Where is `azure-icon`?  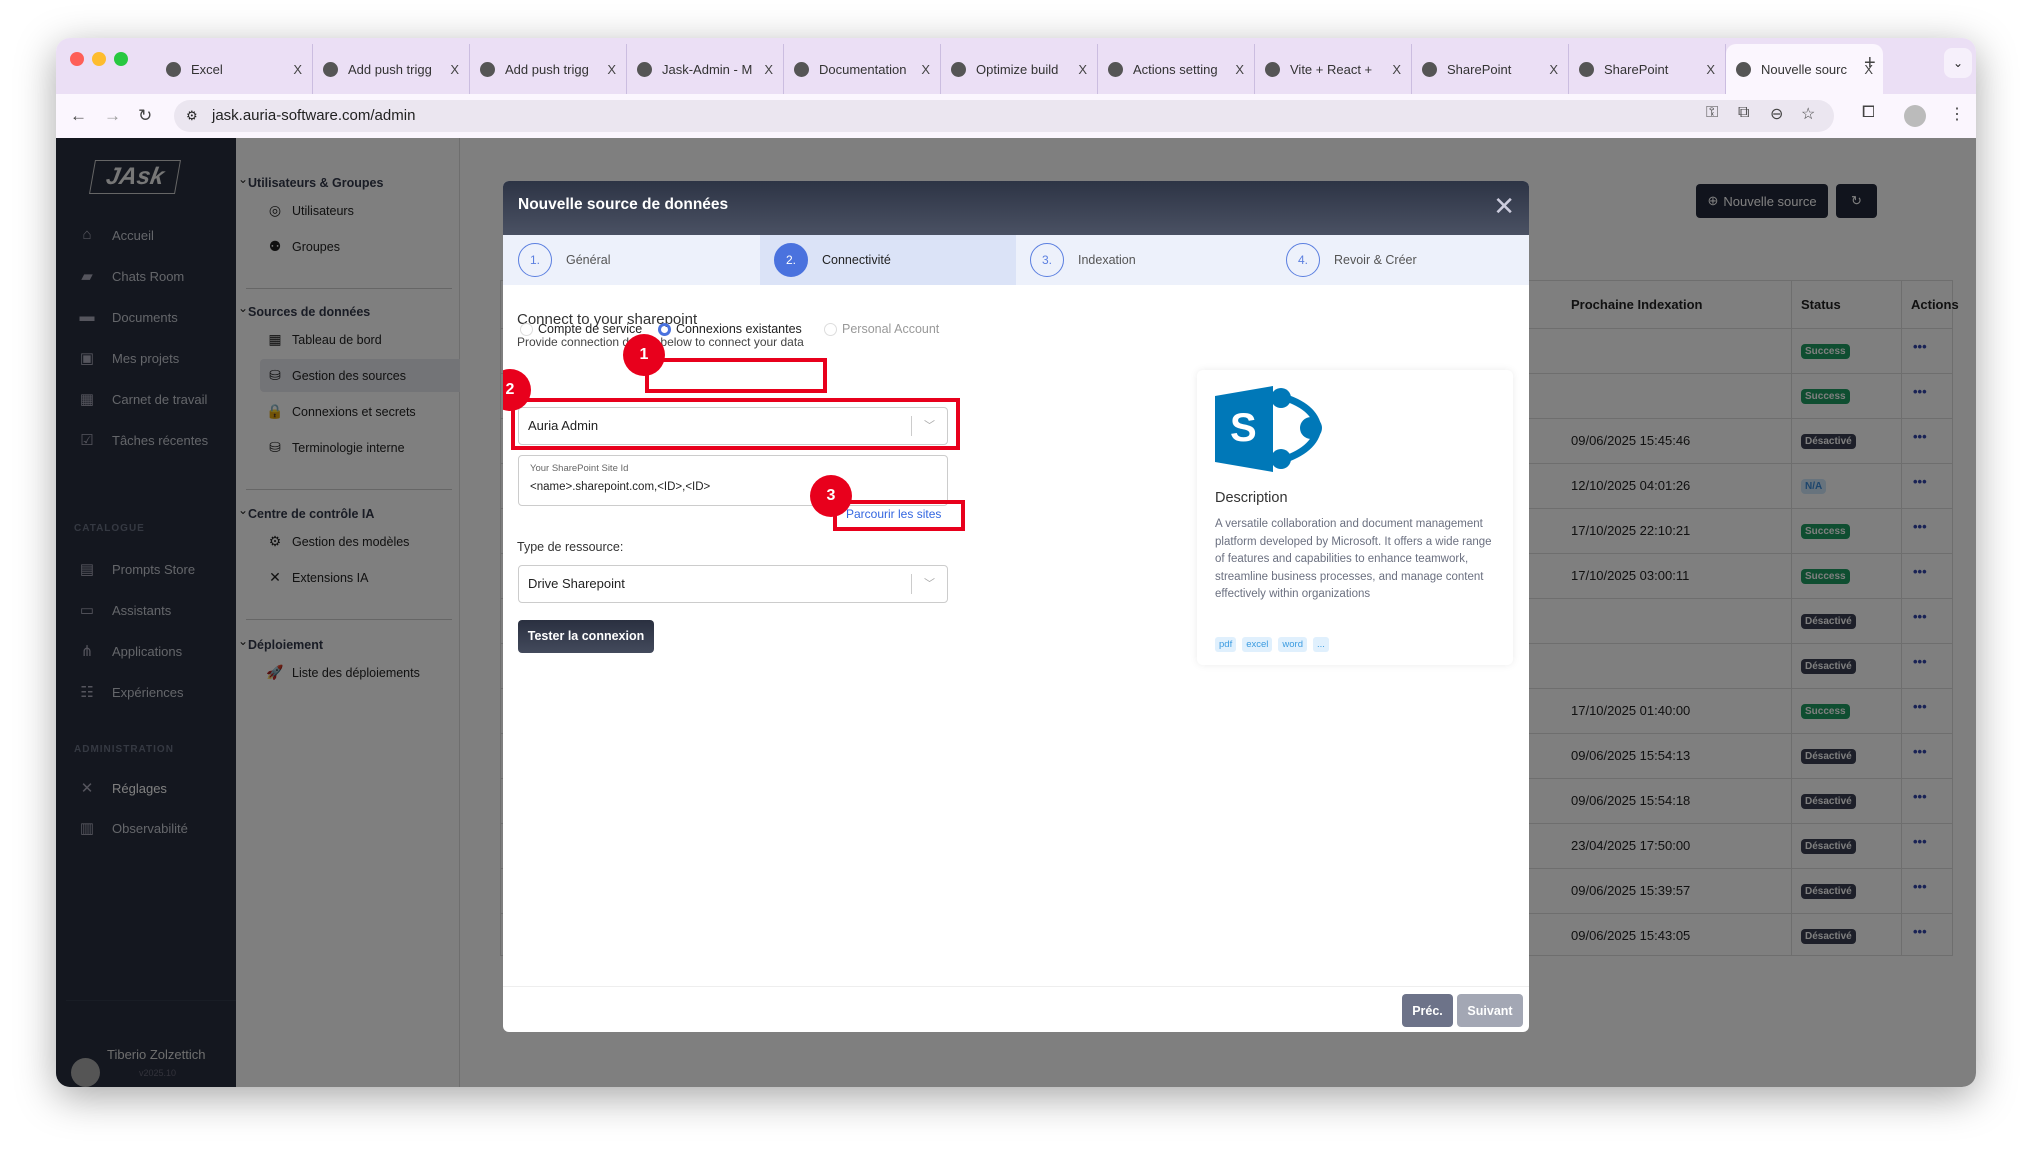
azure-icon is located at coordinates (644, 69).